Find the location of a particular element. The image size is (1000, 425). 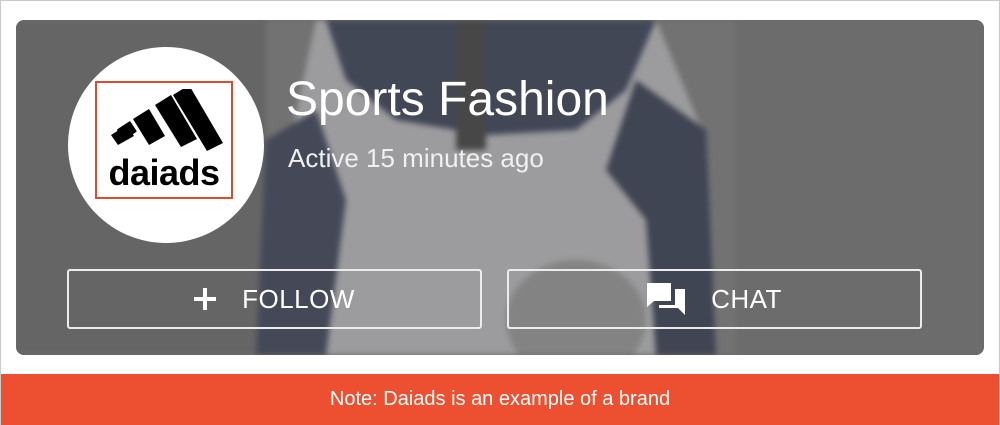

plus-icon is located at coordinates (205, 299).